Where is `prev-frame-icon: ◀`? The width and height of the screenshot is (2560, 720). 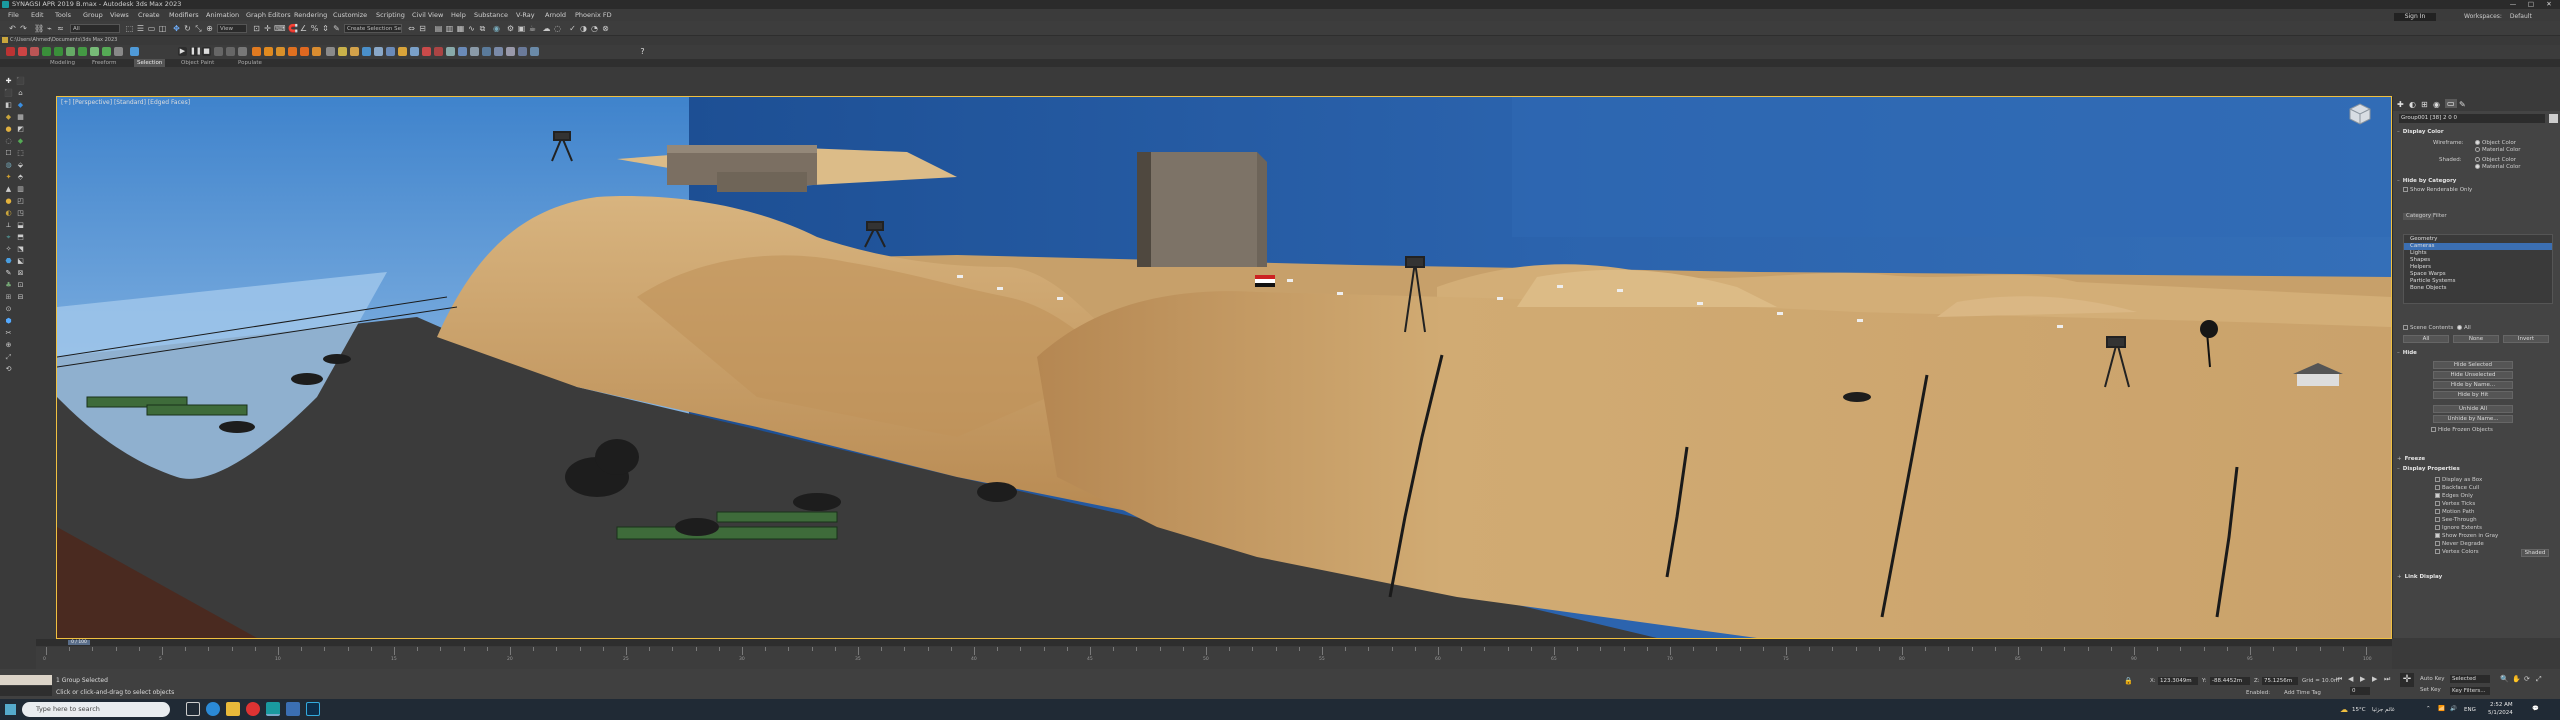 prev-frame-icon: ◀ is located at coordinates (2350, 679).